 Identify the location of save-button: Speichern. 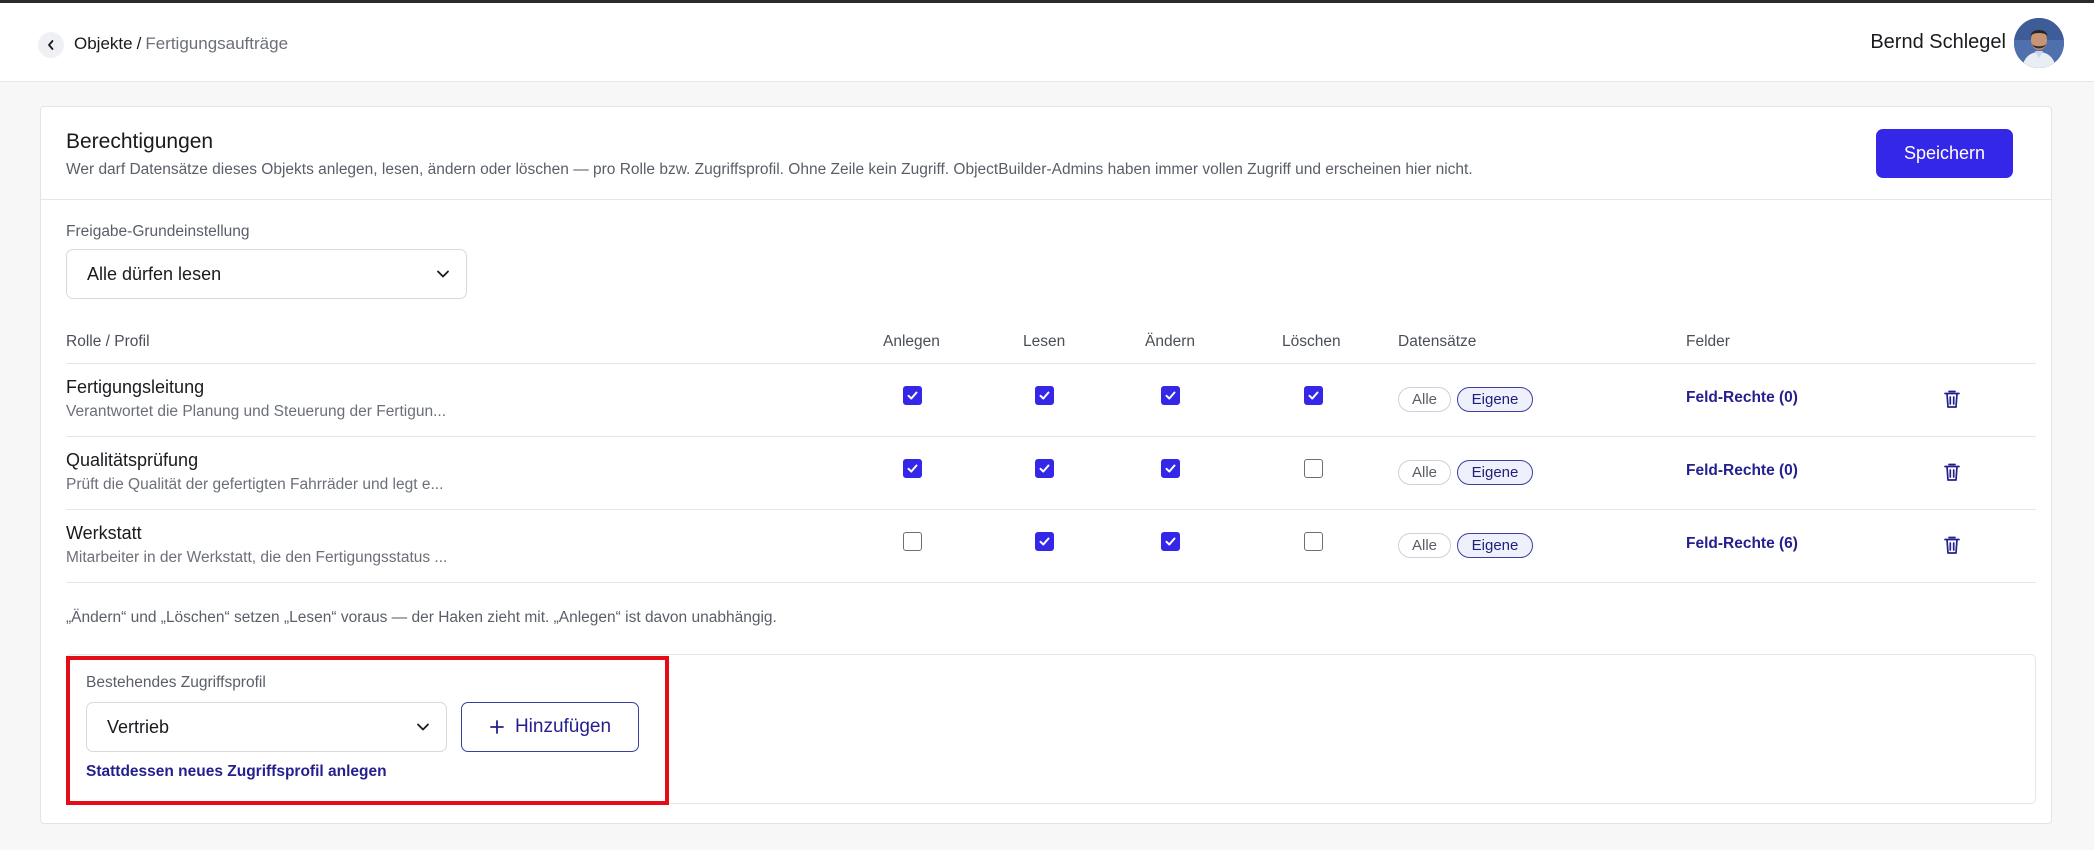
(1944, 153).